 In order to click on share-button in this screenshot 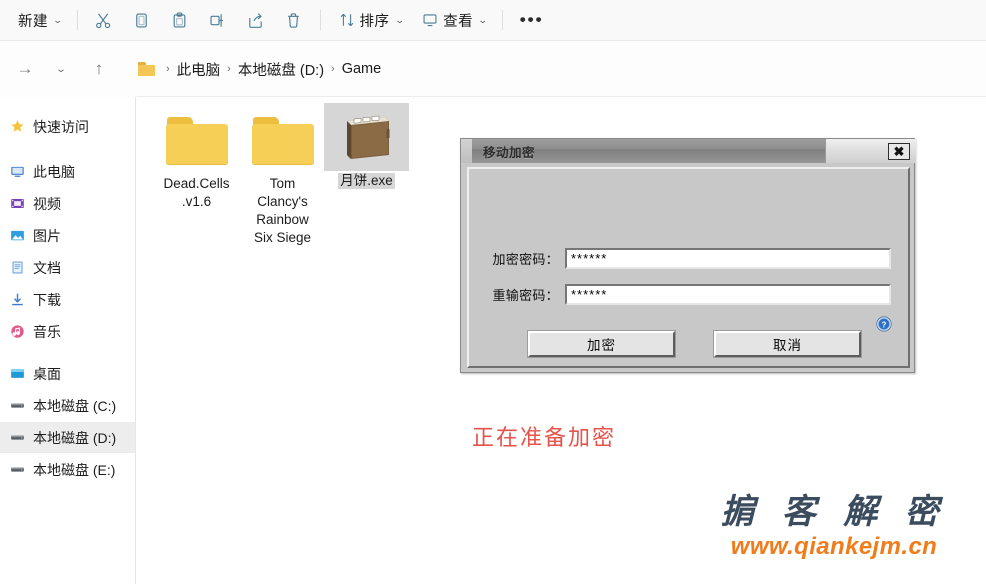, I will do `click(256, 20)`.